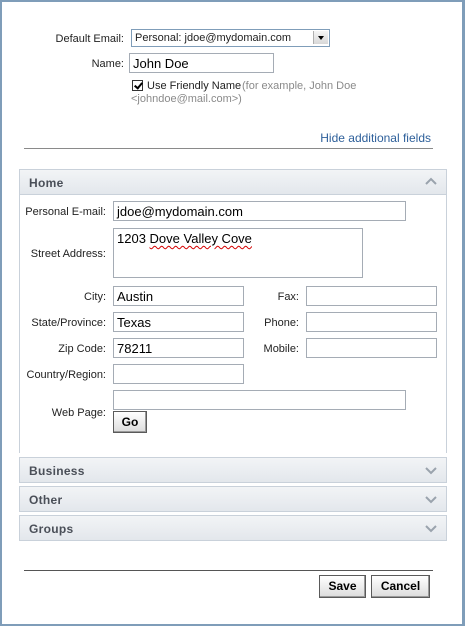 The width and height of the screenshot is (465, 626). Describe the element at coordinates (238, 253) in the screenshot. I see `street-address-input: 1203 Dove Valley Cove` at that location.